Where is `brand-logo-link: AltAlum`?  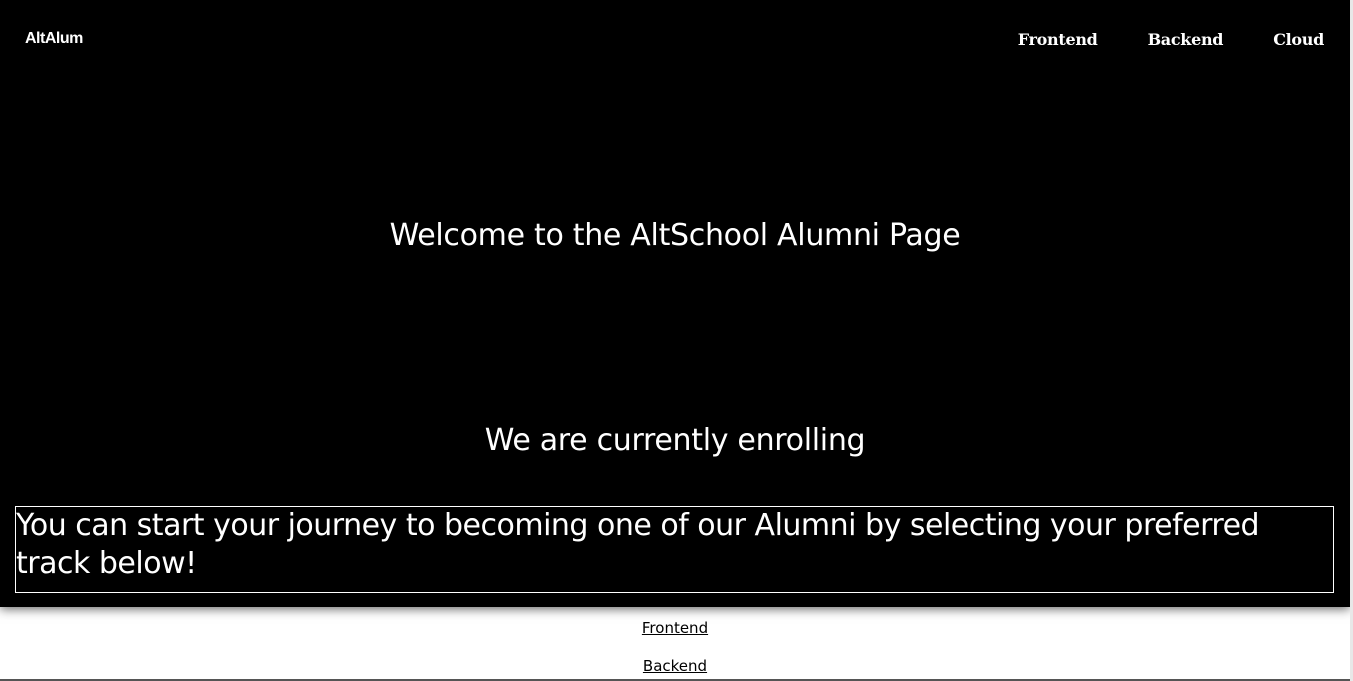 brand-logo-link: AltAlum is located at coordinates (54, 39).